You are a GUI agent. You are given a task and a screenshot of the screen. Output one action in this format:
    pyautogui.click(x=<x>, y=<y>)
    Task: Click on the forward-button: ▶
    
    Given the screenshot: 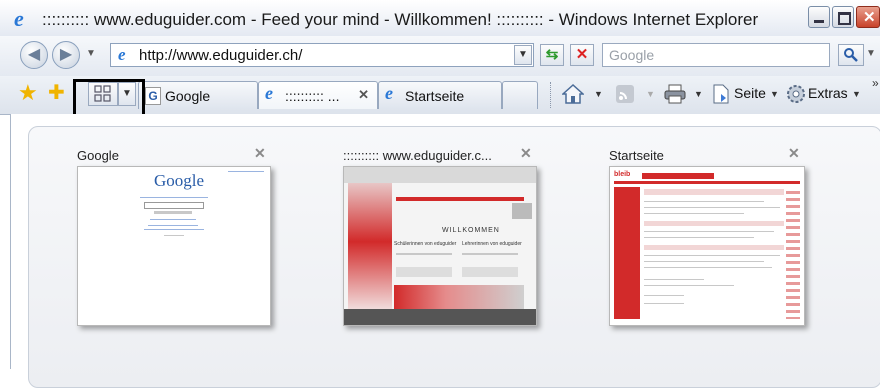 What is the action you would take?
    pyautogui.click(x=66, y=55)
    